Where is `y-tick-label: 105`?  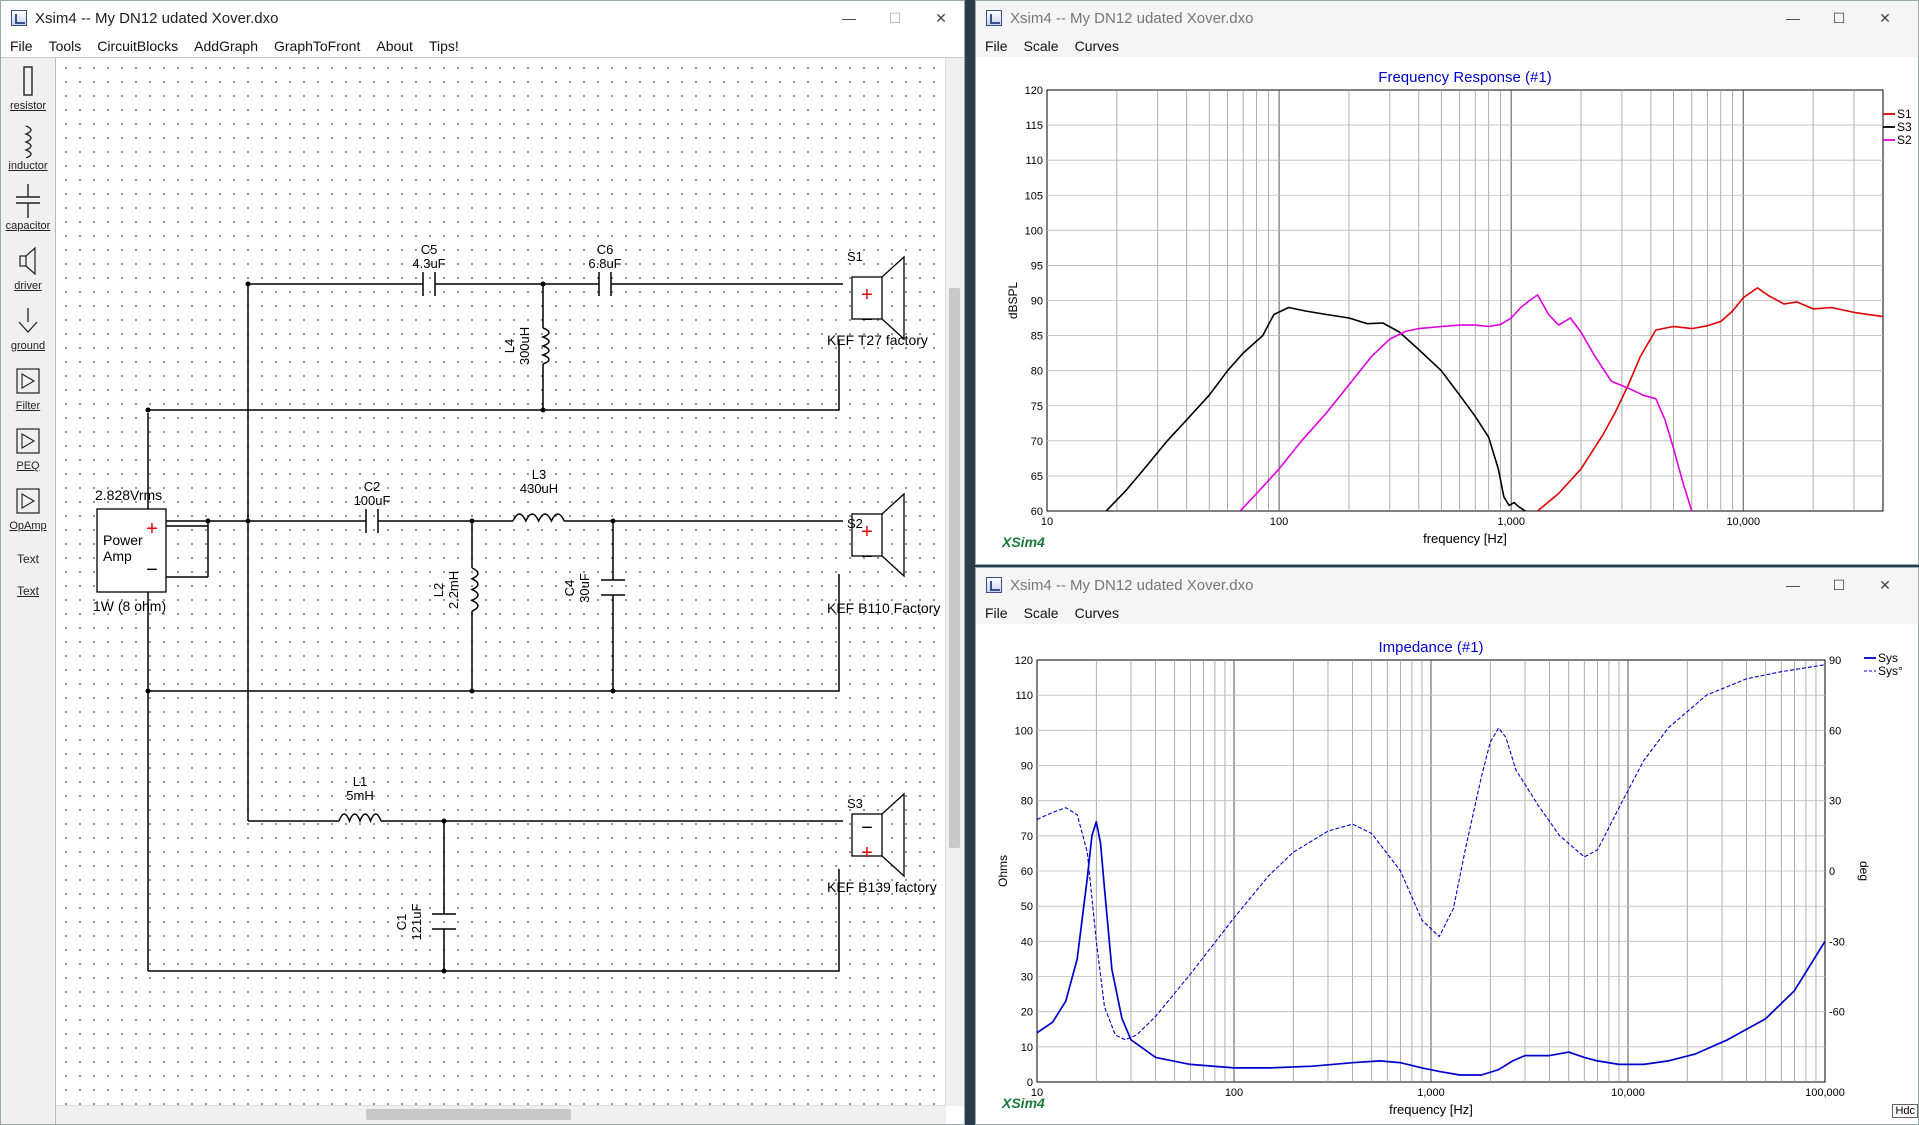
y-tick-label: 105 is located at coordinates (1034, 196).